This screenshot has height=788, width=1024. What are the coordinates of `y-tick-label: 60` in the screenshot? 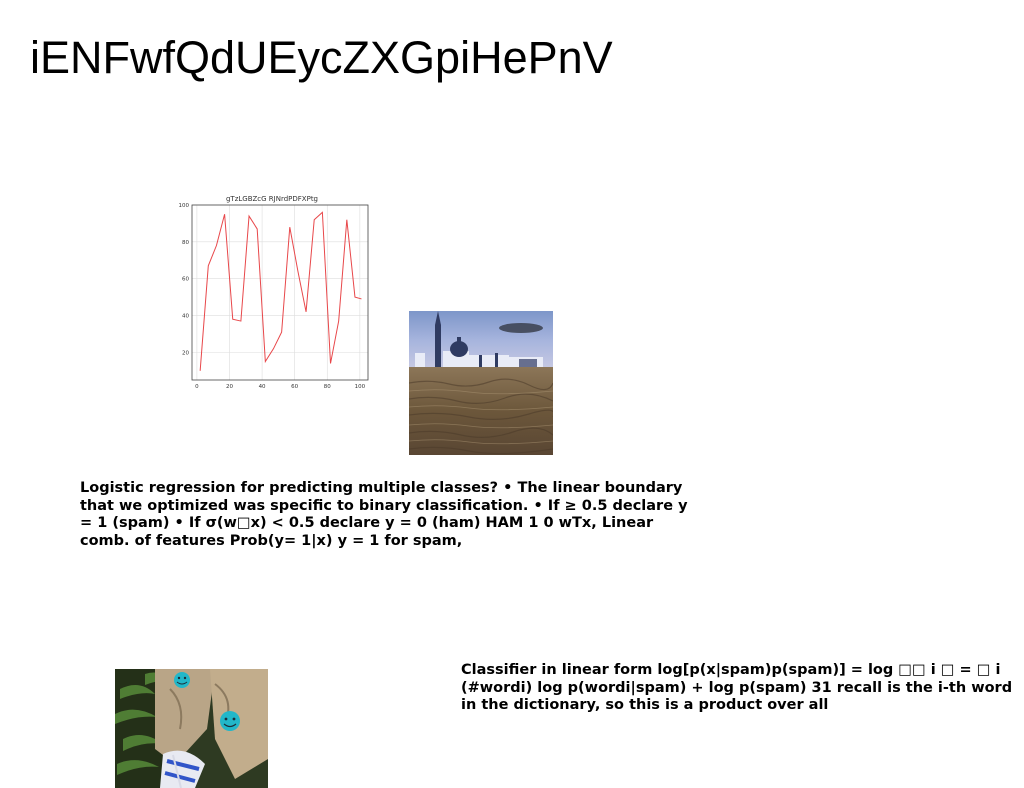 It's located at (185, 280).